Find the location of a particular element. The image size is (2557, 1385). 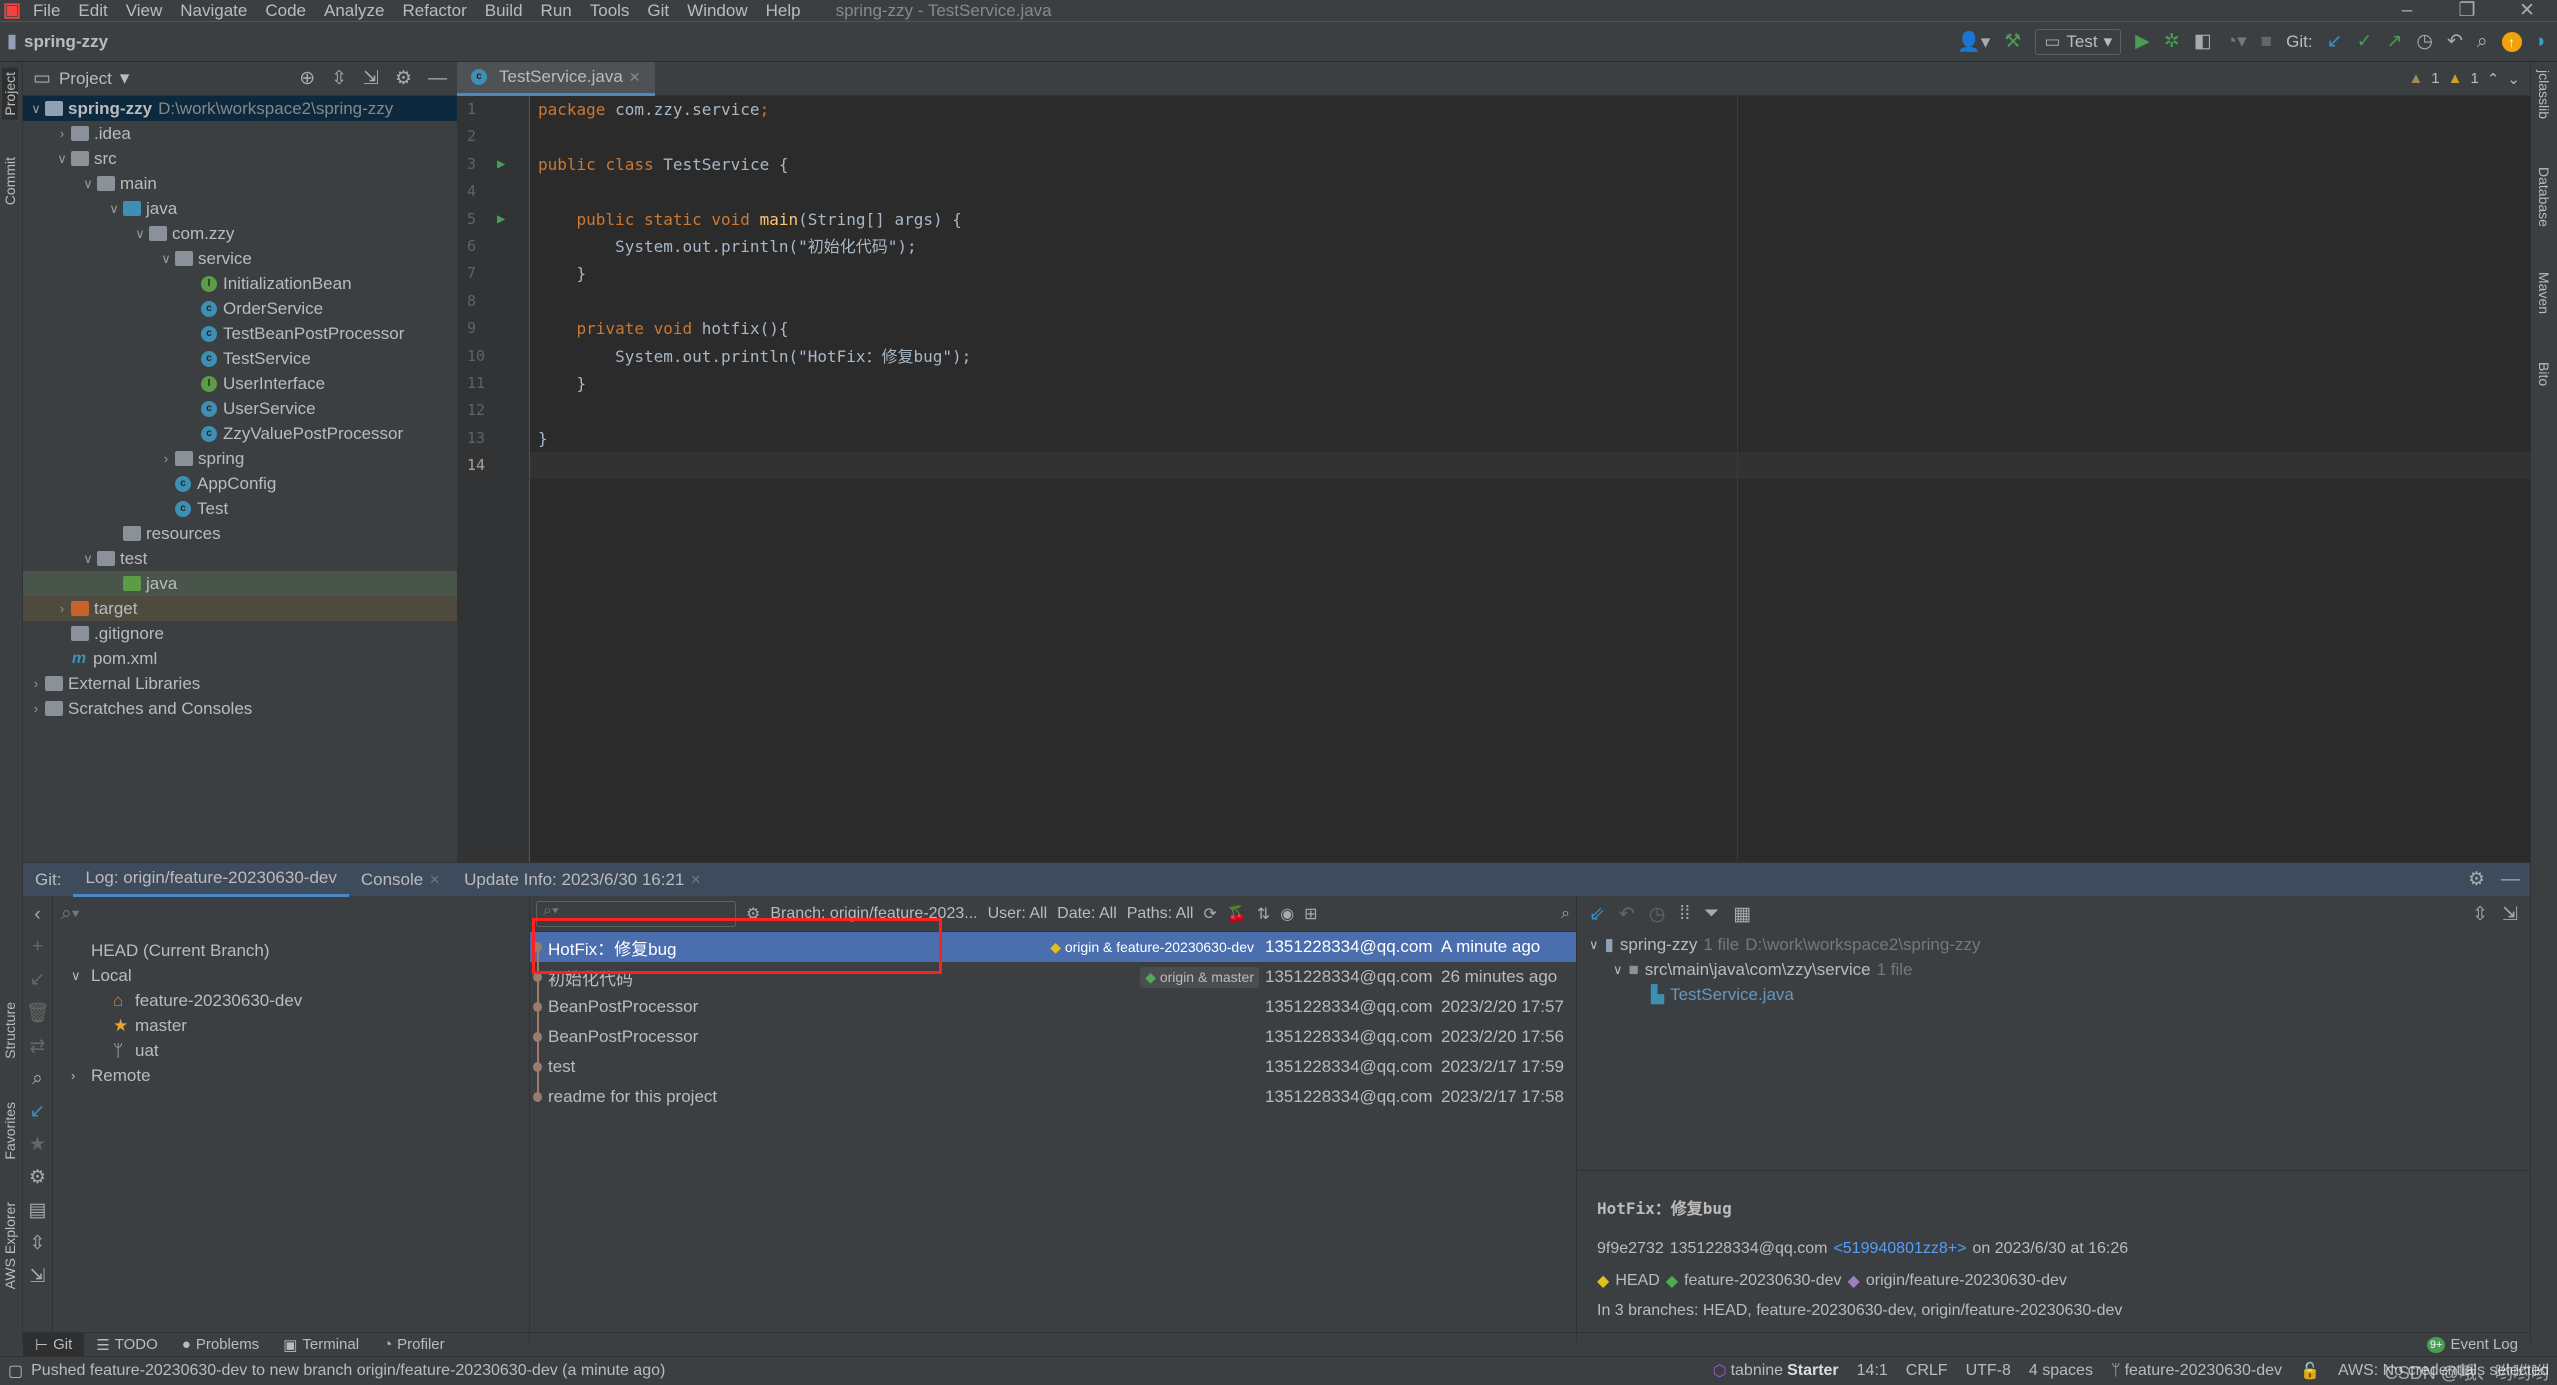

tree-item: I InitializationBean is located at coordinates (240, 283).